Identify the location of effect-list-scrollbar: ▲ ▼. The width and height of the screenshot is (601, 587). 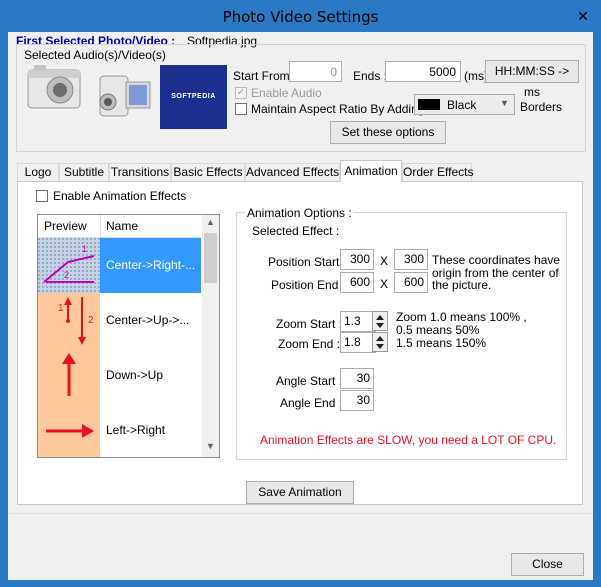
(210, 336).